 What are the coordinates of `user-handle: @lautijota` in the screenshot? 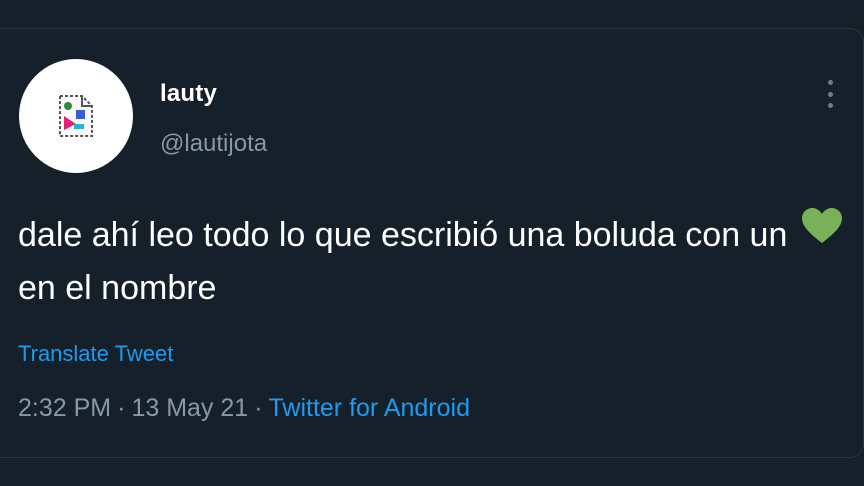 It's located at (213, 144).